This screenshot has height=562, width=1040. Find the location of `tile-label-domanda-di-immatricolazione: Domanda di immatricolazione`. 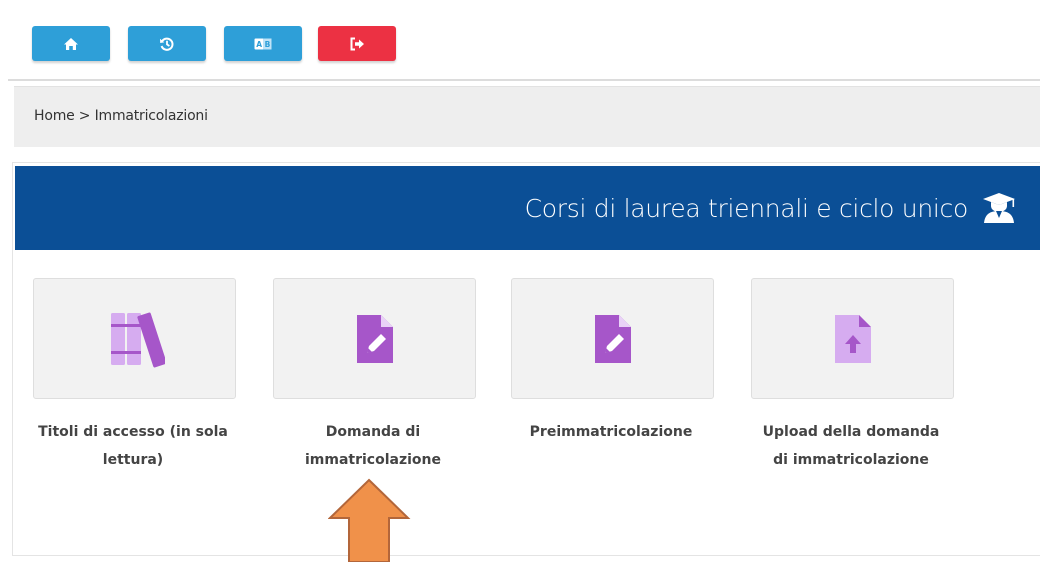

tile-label-domanda-di-immatricolazione: Domanda di immatricolazione is located at coordinates (373, 446).